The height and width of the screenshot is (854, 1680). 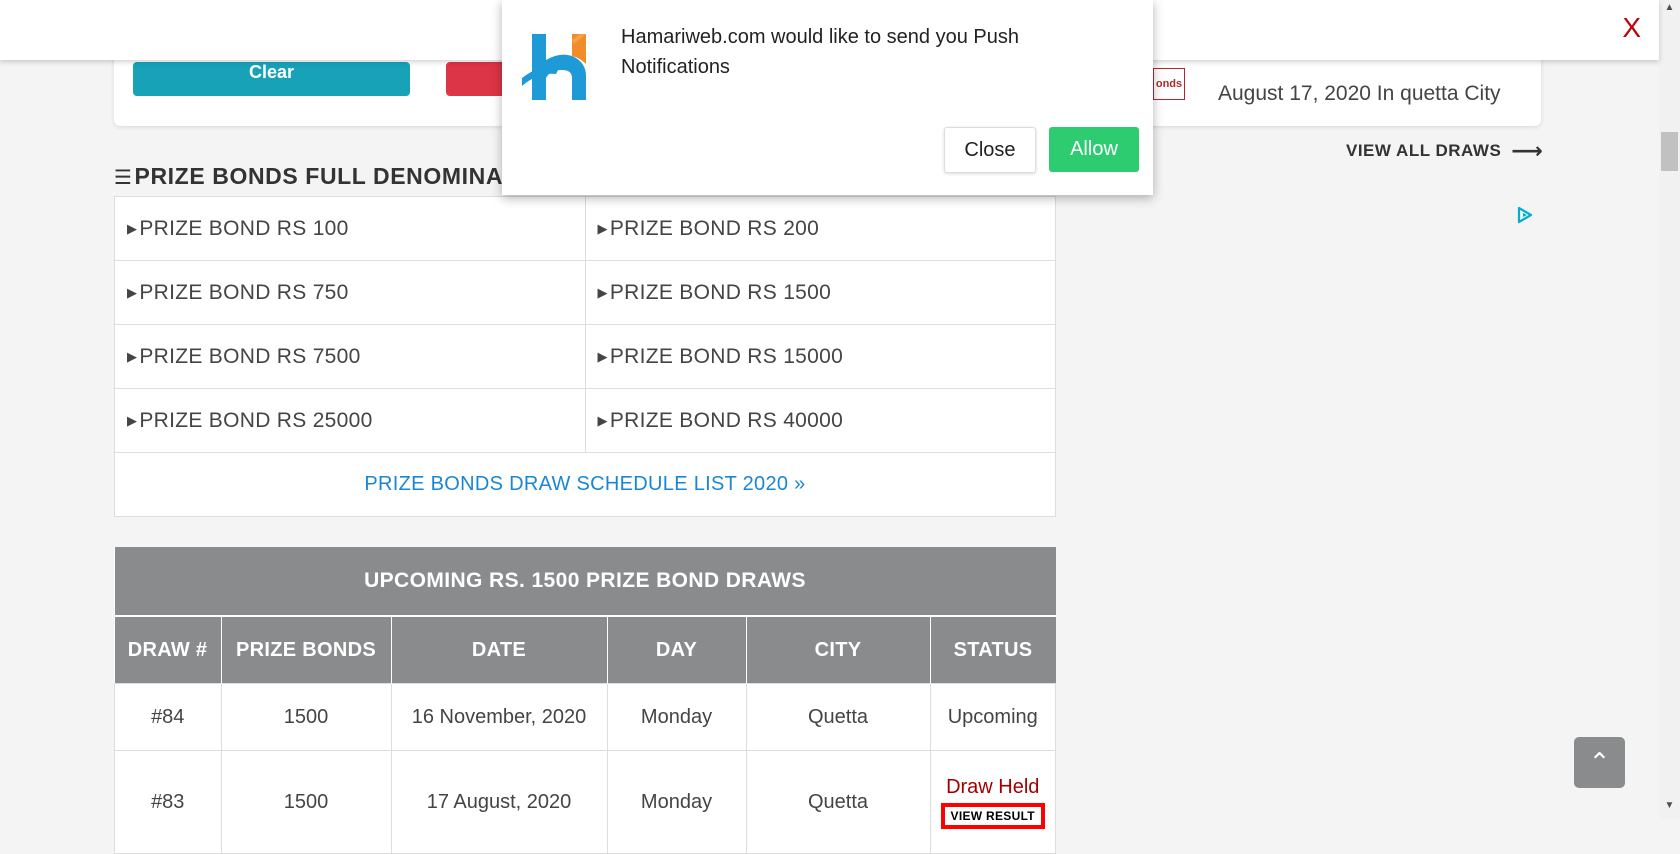 What do you see at coordinates (1527, 150) in the screenshot?
I see `arrow-right-icon: ⟶` at bounding box center [1527, 150].